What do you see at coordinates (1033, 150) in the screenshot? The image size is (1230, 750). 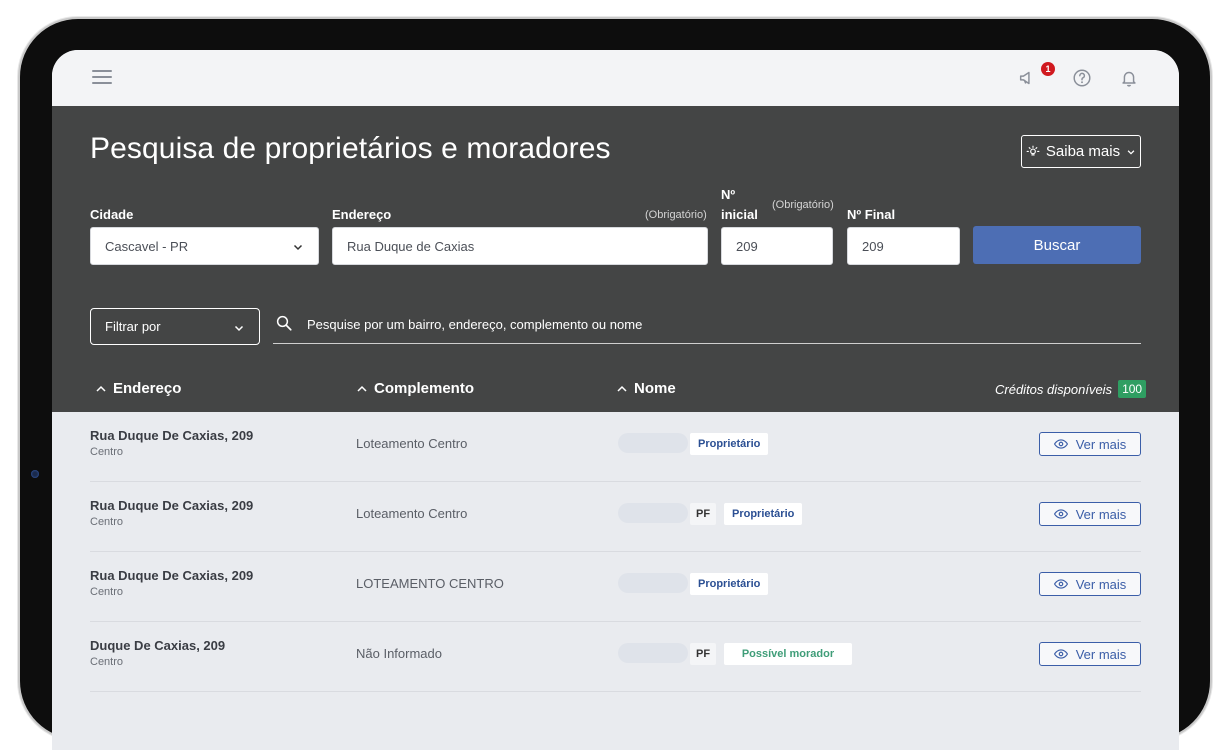 I see `lightbulb-icon` at bounding box center [1033, 150].